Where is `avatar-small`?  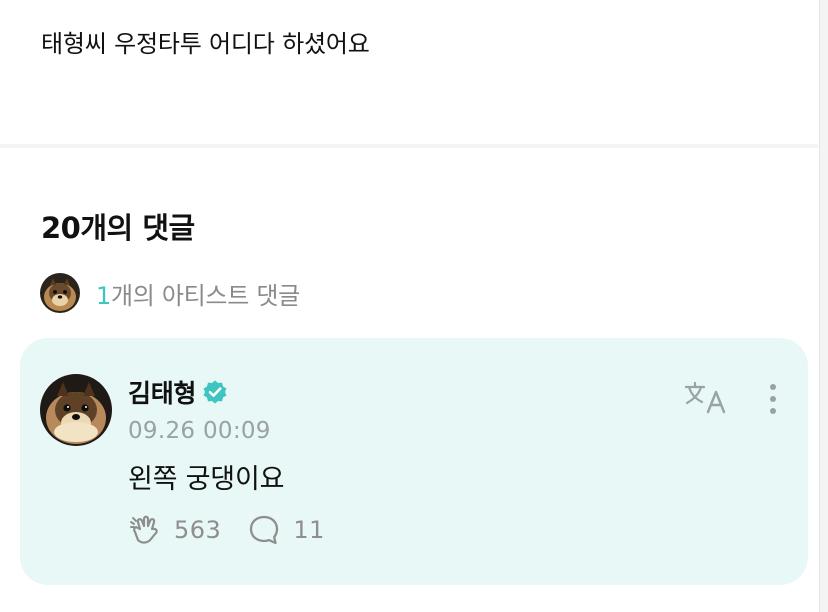 avatar-small is located at coordinates (60, 293).